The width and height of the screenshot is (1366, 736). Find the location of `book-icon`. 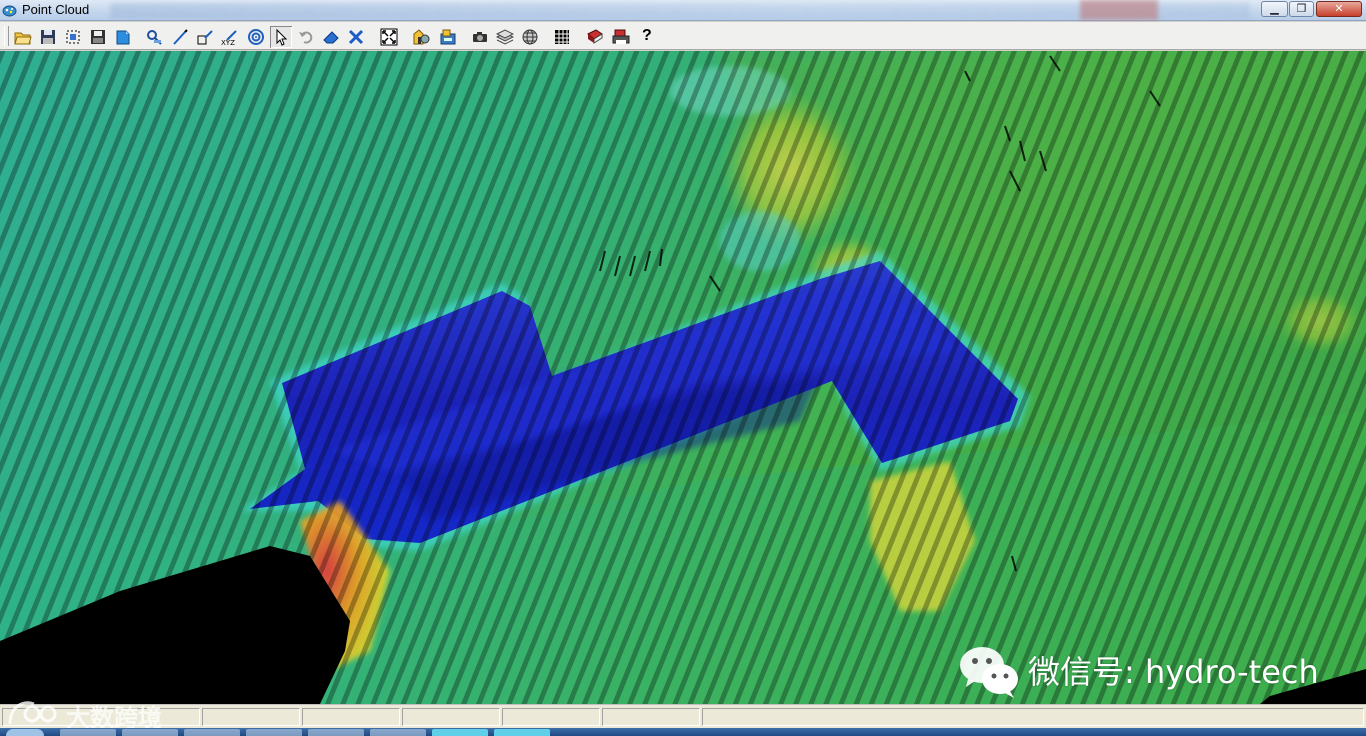

book-icon is located at coordinates (595, 36).